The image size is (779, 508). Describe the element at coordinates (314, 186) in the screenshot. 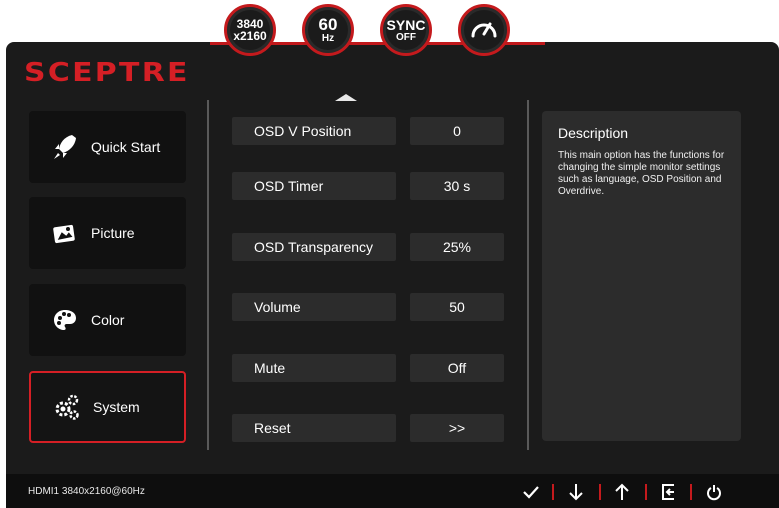

I see `setting-label-osd-timer: OSD Timer` at that location.